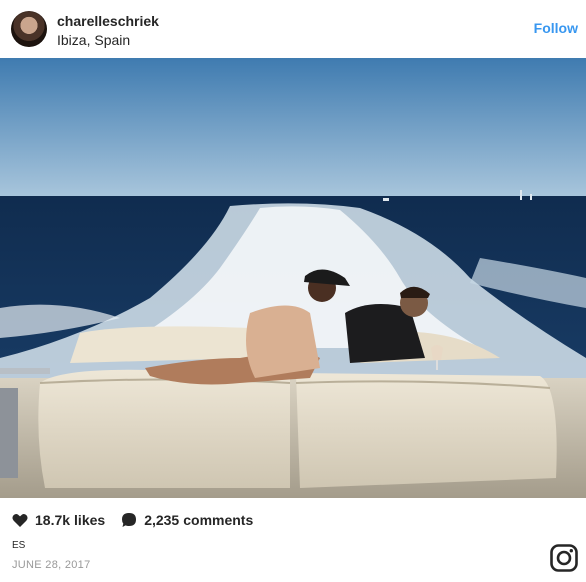  What do you see at coordinates (90, 520) in the screenshot?
I see `likes-label: likes` at bounding box center [90, 520].